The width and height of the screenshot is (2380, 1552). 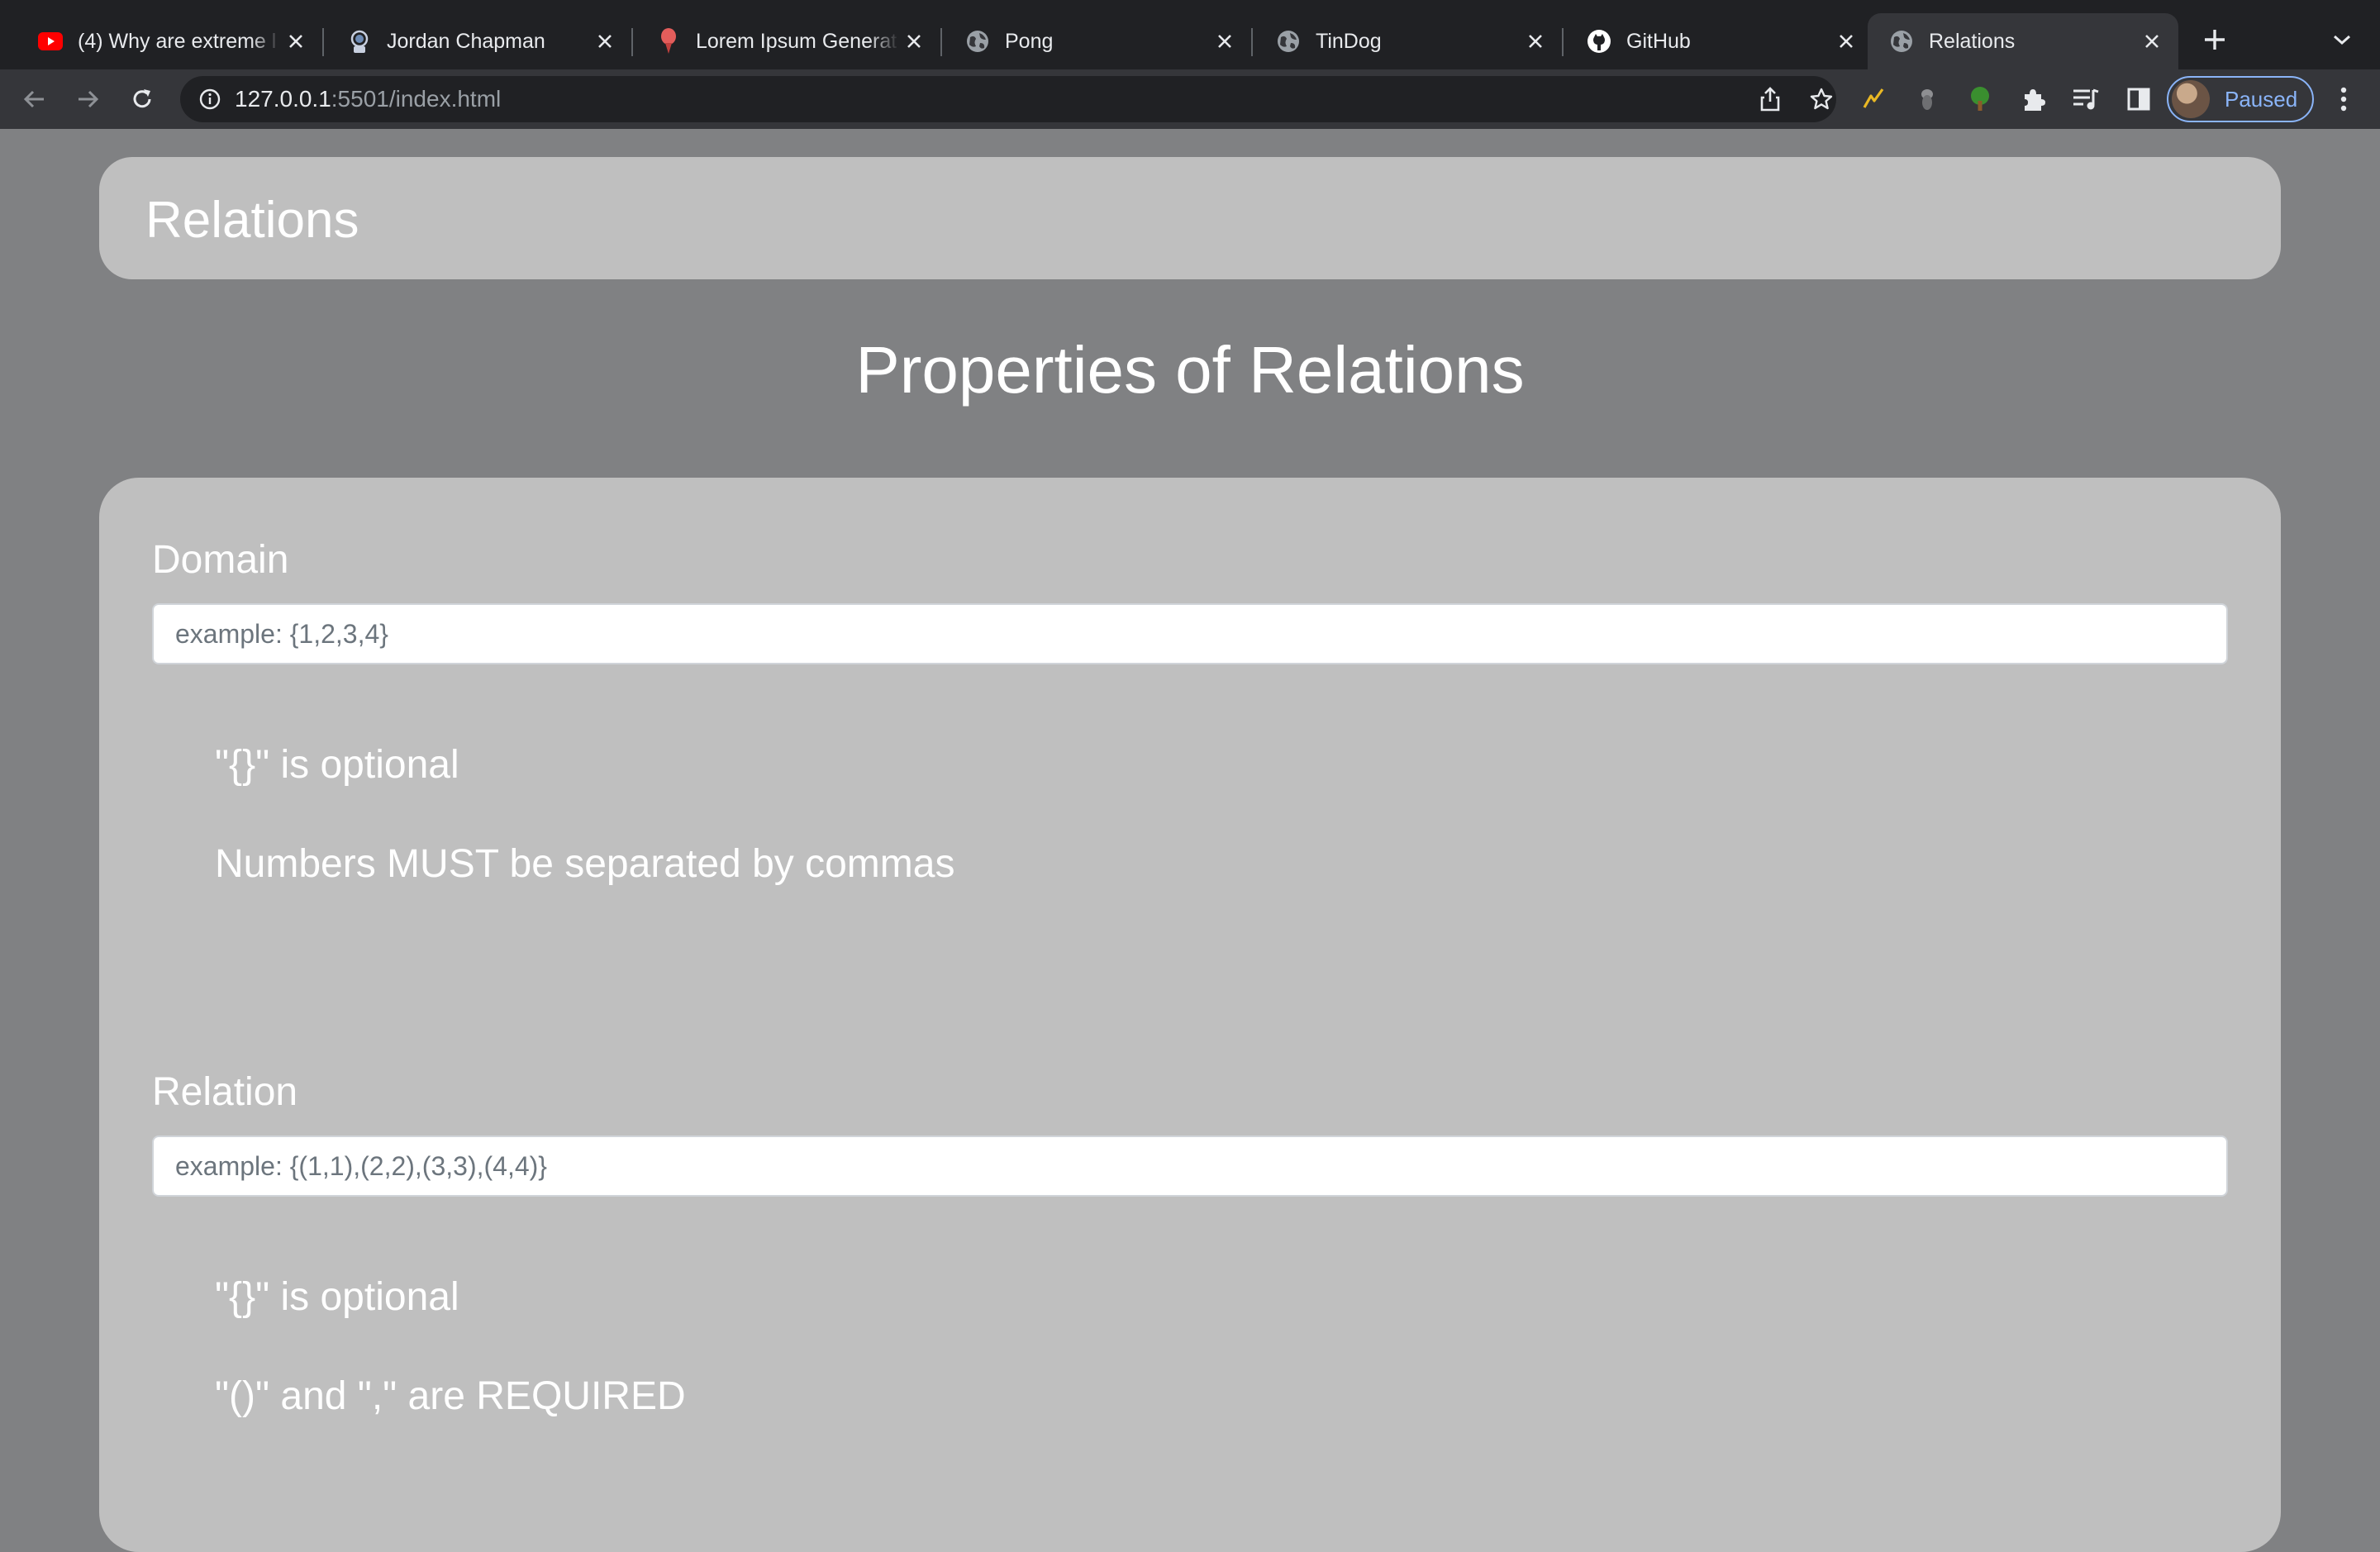 I want to click on tab-jordan-chapman: Jordan Chapman, so click(x=478, y=41).